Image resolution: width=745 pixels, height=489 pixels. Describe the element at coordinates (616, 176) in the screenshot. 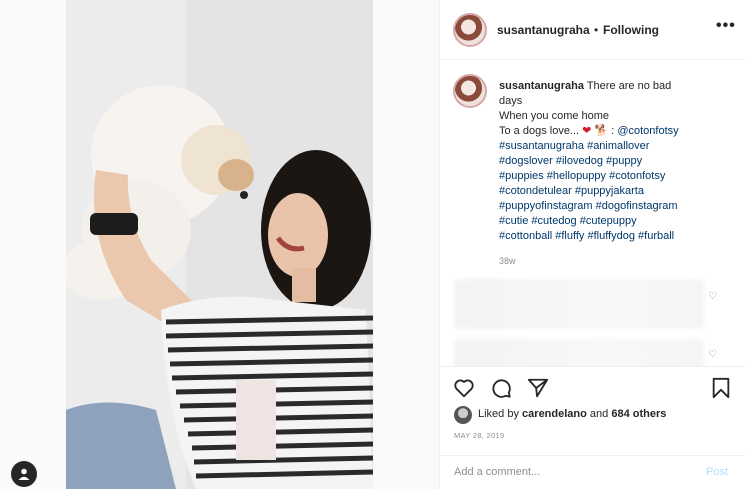

I see `hashtag-line: #puppies #hellopuppy #cotonfotsy` at that location.